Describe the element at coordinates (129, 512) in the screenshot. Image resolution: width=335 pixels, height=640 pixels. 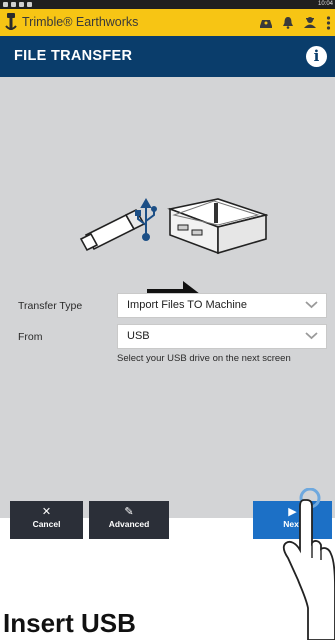
I see `edit-icon: ✎` at that location.